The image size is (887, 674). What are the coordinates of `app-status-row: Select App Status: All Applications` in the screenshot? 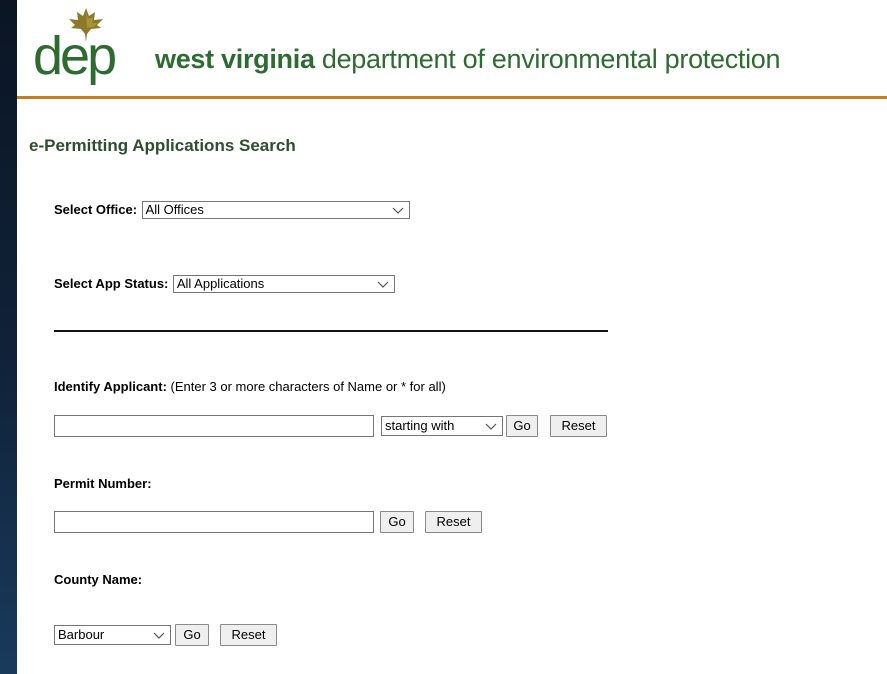 It's located at (224, 284).